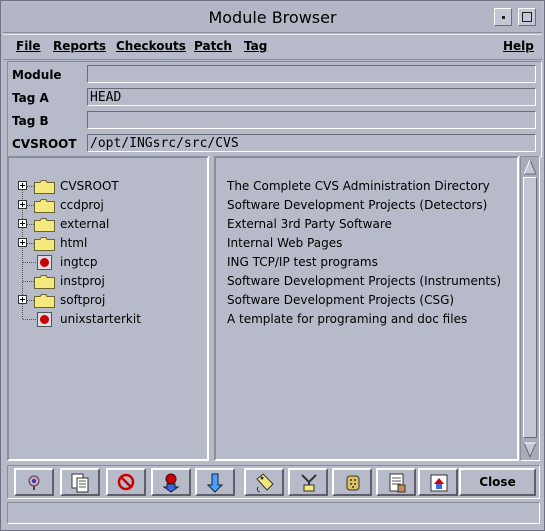  I want to click on tree-item-html: html, so click(109, 243).